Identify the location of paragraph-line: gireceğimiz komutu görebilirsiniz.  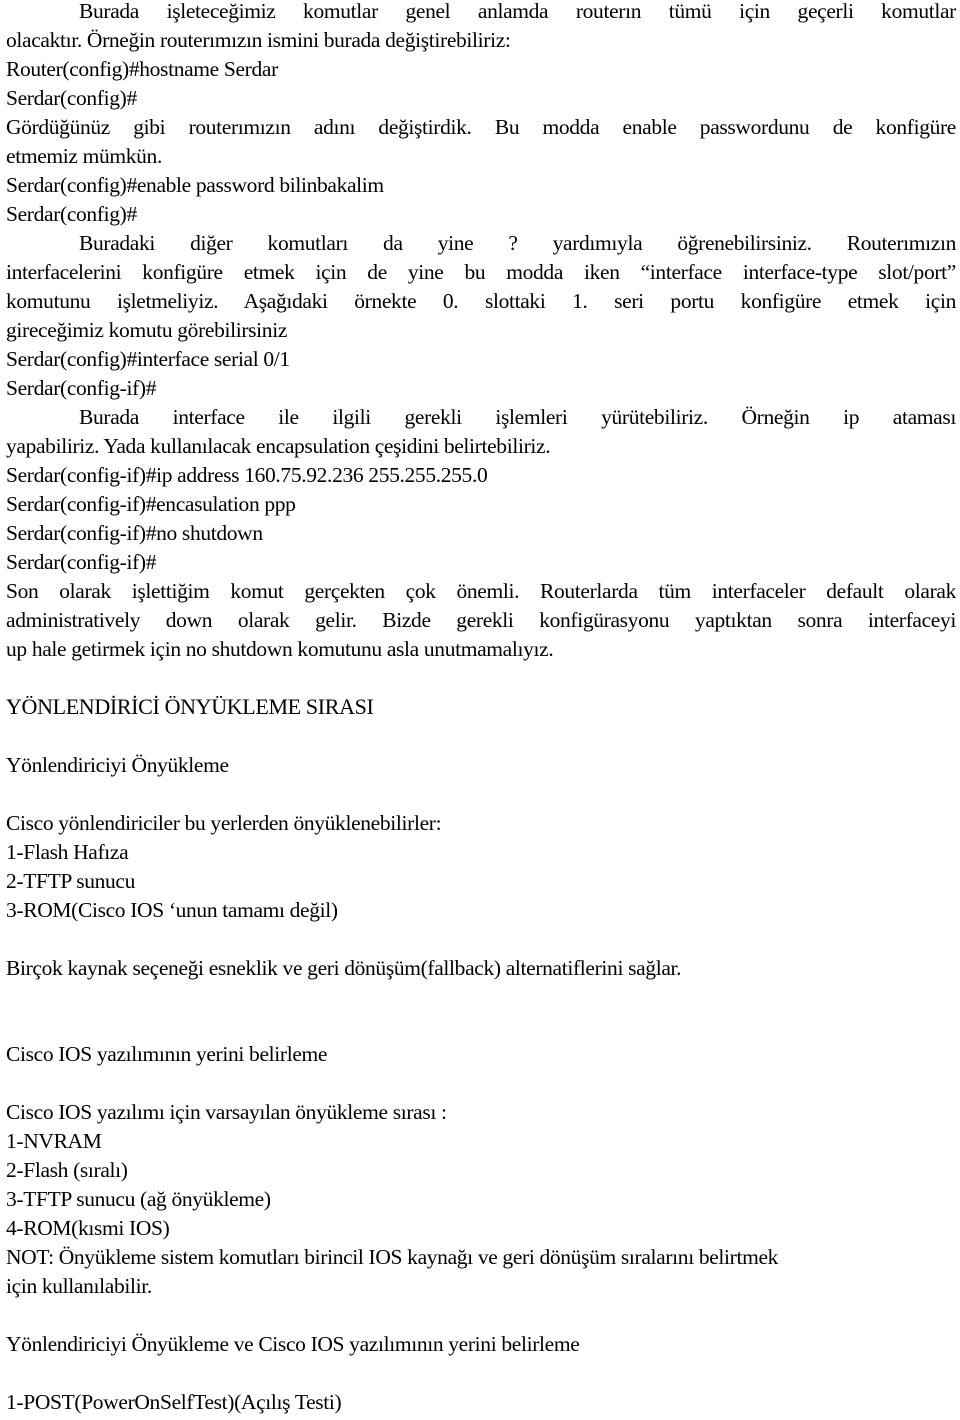
(147, 330).